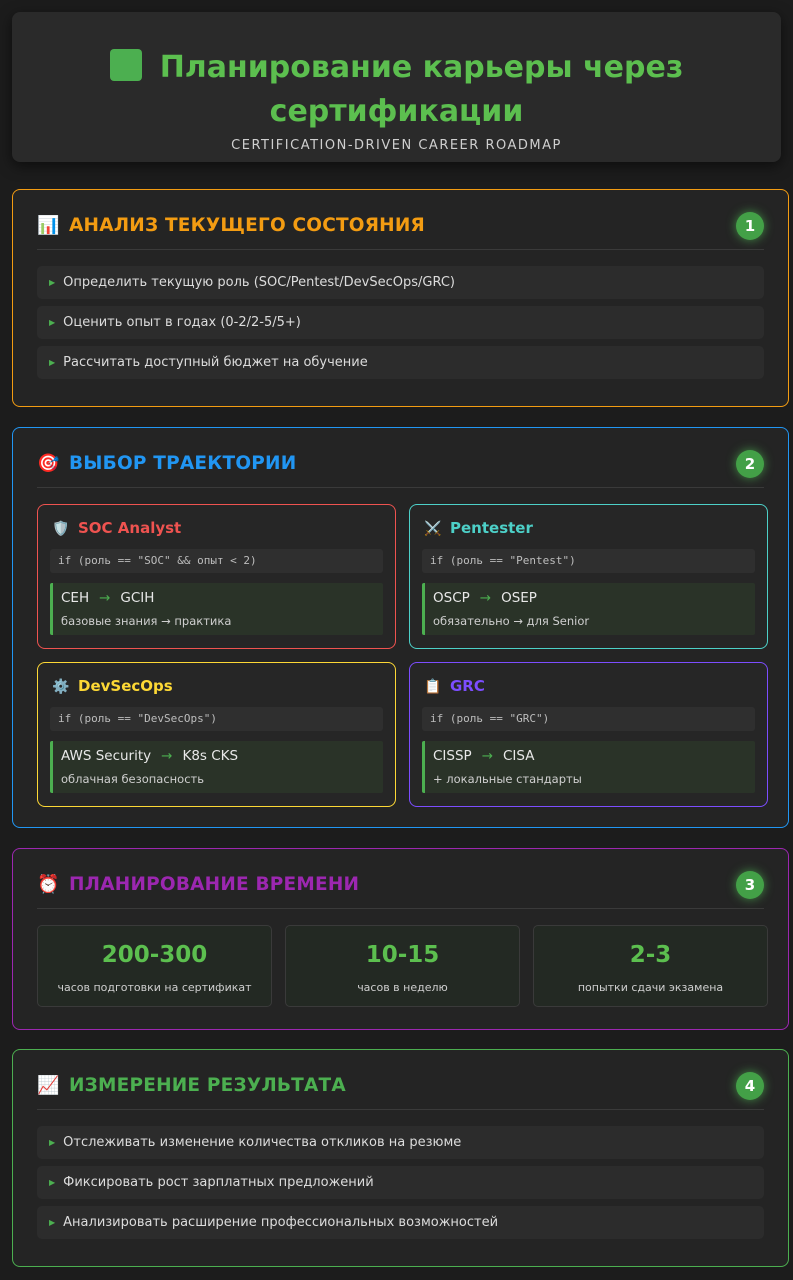 The image size is (793, 1280). I want to click on cert-to: CISA, so click(519, 756).